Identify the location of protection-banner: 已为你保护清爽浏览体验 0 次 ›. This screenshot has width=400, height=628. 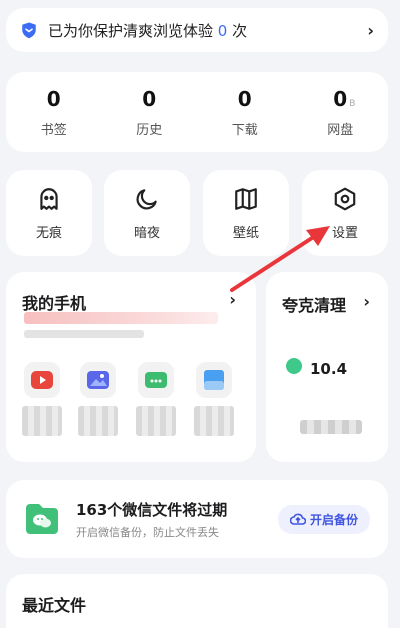
(197, 30).